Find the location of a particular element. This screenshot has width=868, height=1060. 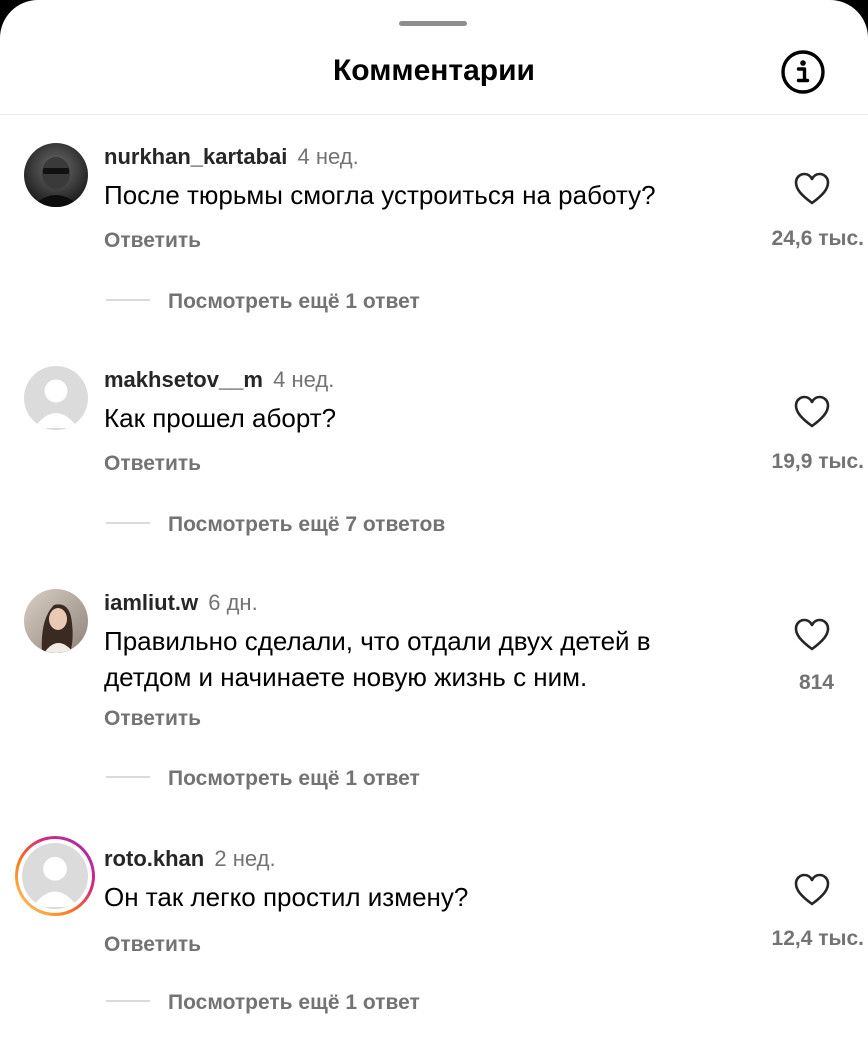

comment-meta: roto.khan 2 нед. is located at coordinates (190, 859).